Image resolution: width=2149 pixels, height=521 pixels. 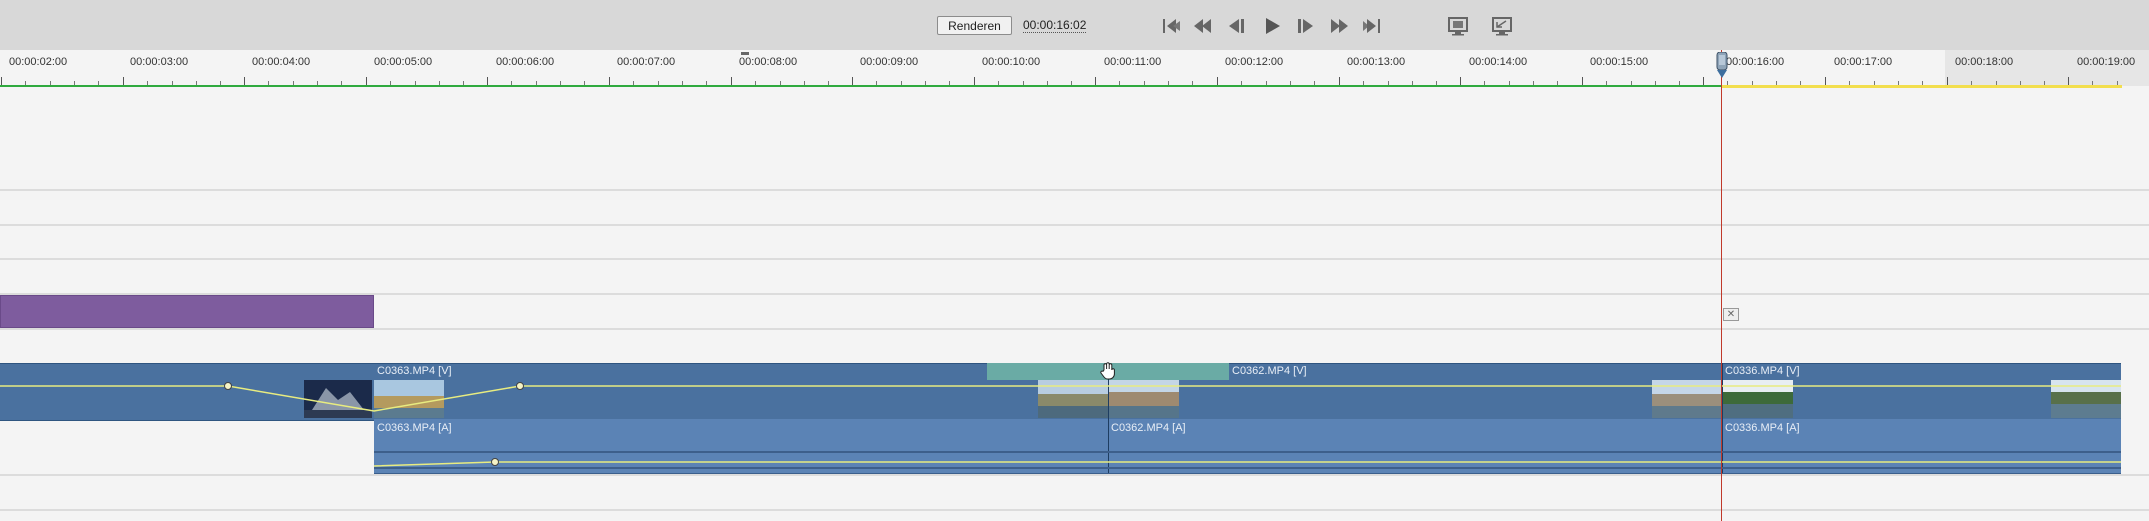 What do you see at coordinates (1306, 26) in the screenshot?
I see `frame-forward-icon` at bounding box center [1306, 26].